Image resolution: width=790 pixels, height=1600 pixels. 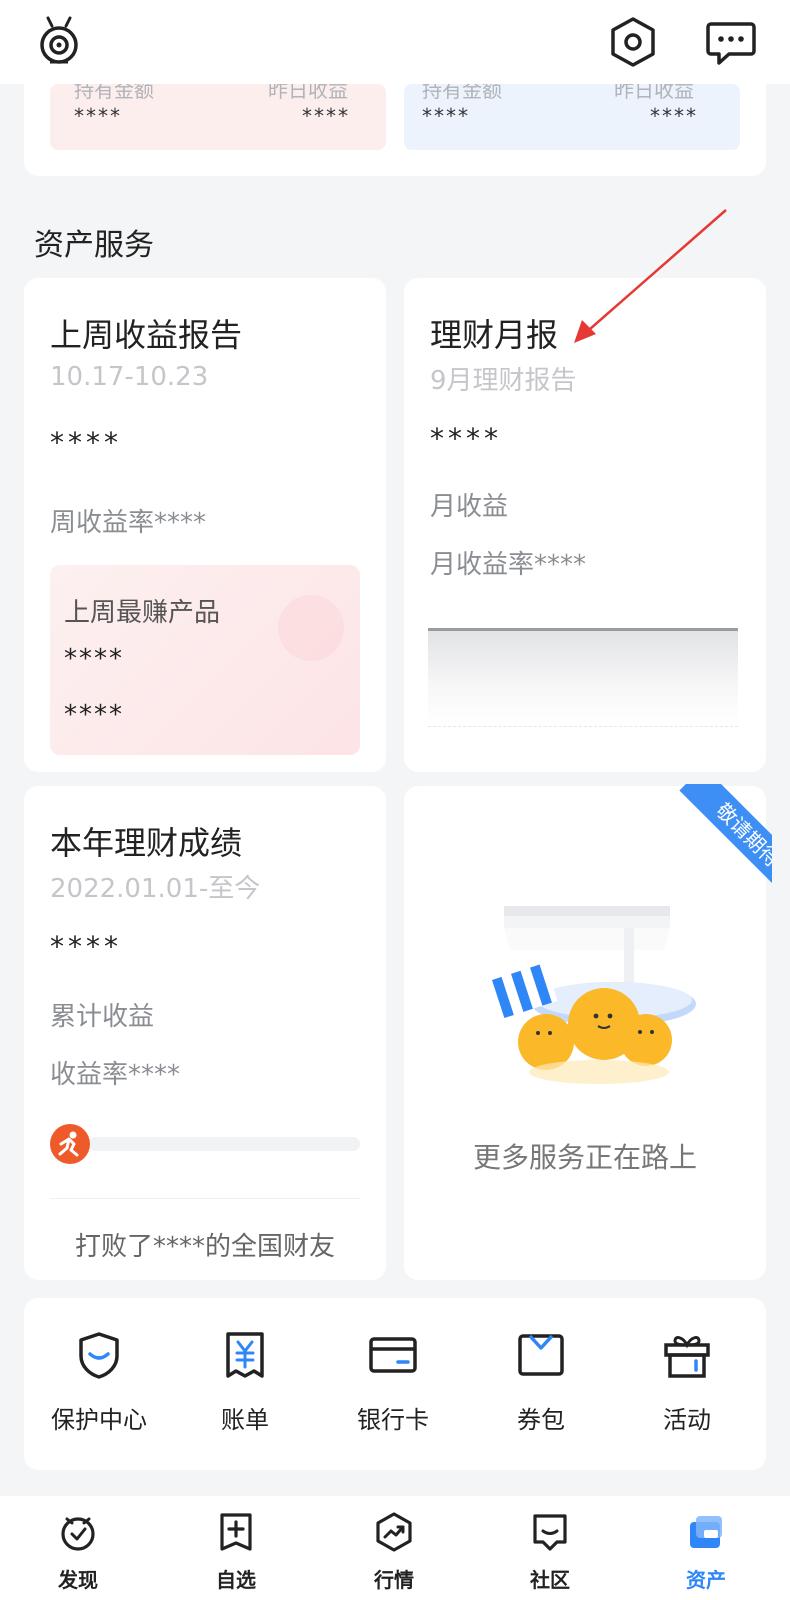 What do you see at coordinates (541, 1355) in the screenshot?
I see `coupon-wallet-icon` at bounding box center [541, 1355].